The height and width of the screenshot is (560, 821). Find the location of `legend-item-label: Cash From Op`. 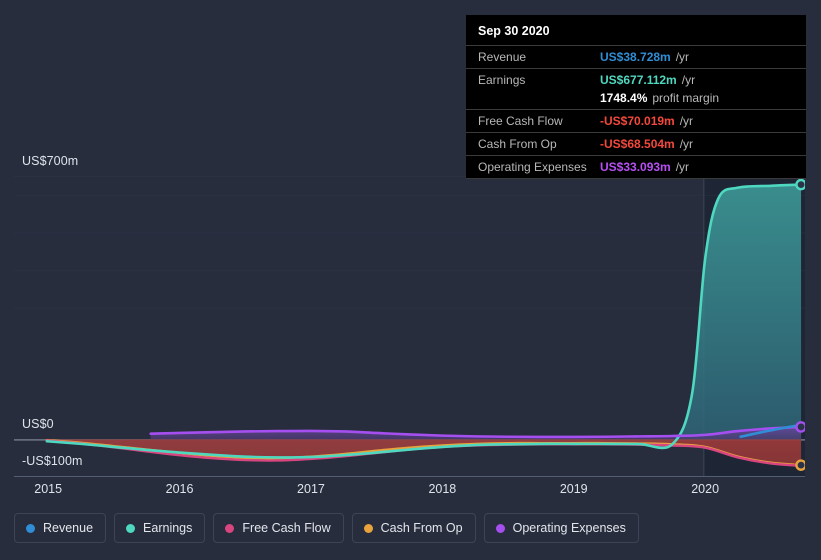

legend-item-label: Cash From Op is located at coordinates (421, 528).